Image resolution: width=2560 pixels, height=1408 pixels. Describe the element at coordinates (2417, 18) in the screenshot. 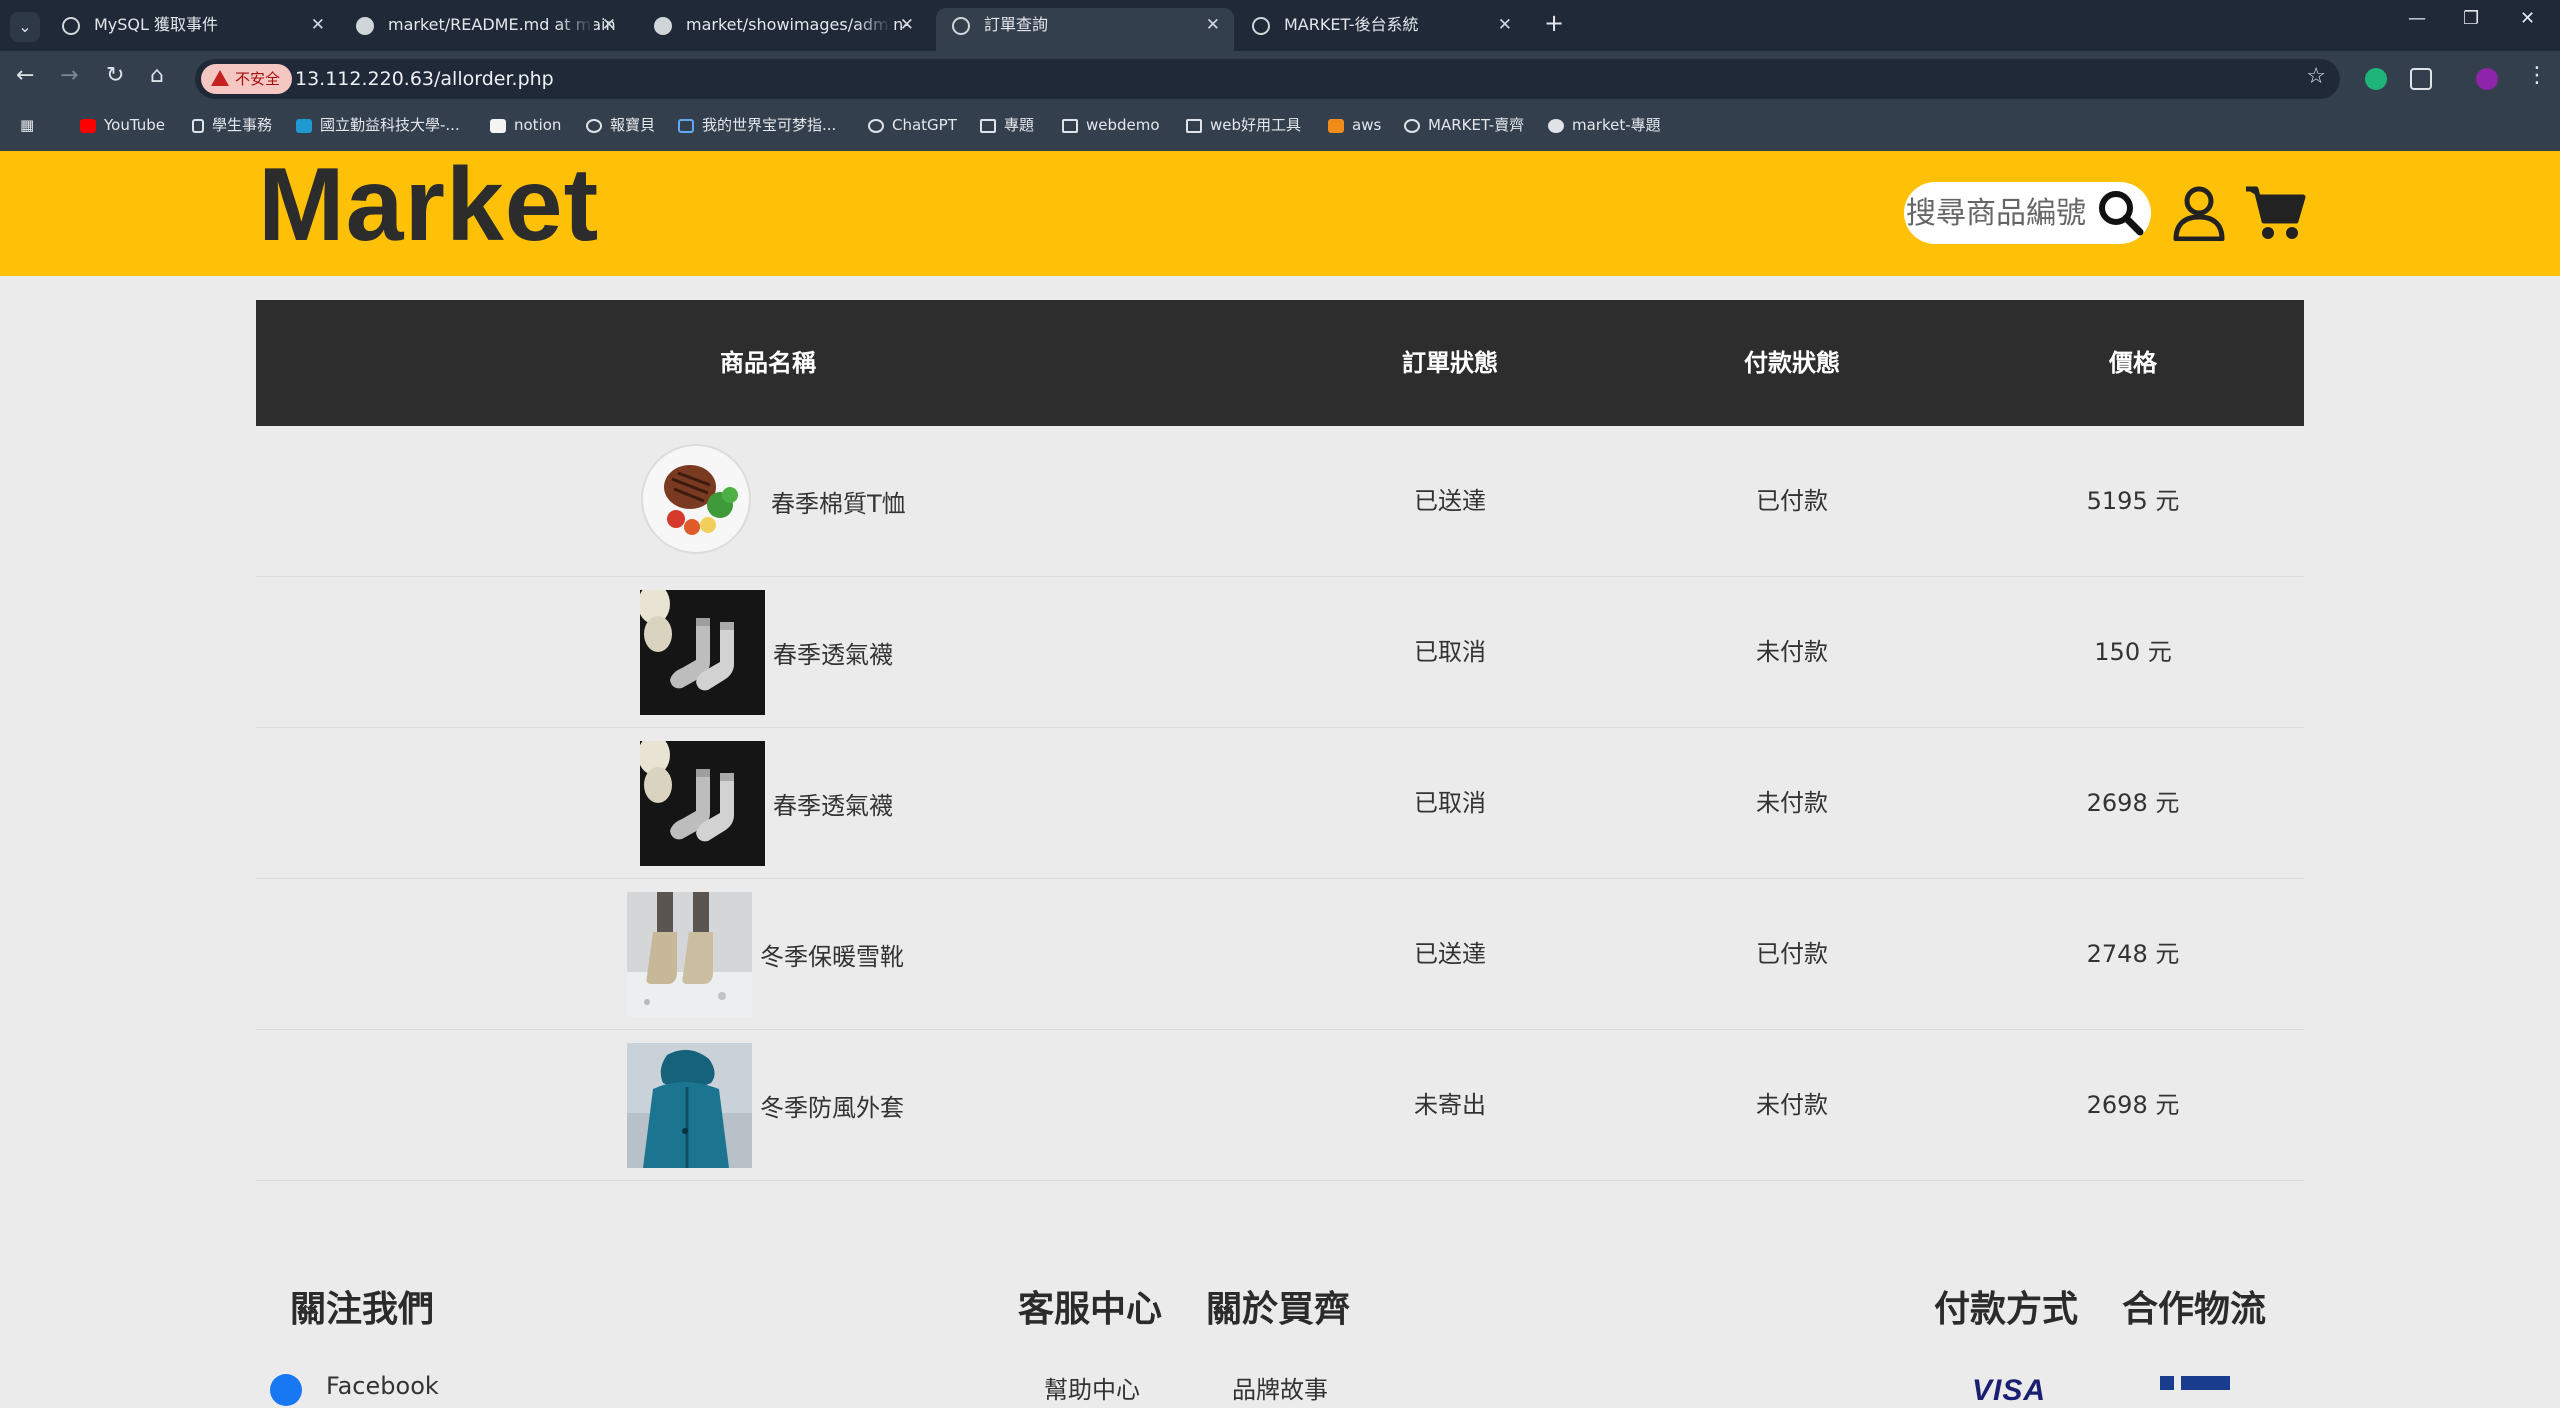

I see `minimize-icon: —` at that location.